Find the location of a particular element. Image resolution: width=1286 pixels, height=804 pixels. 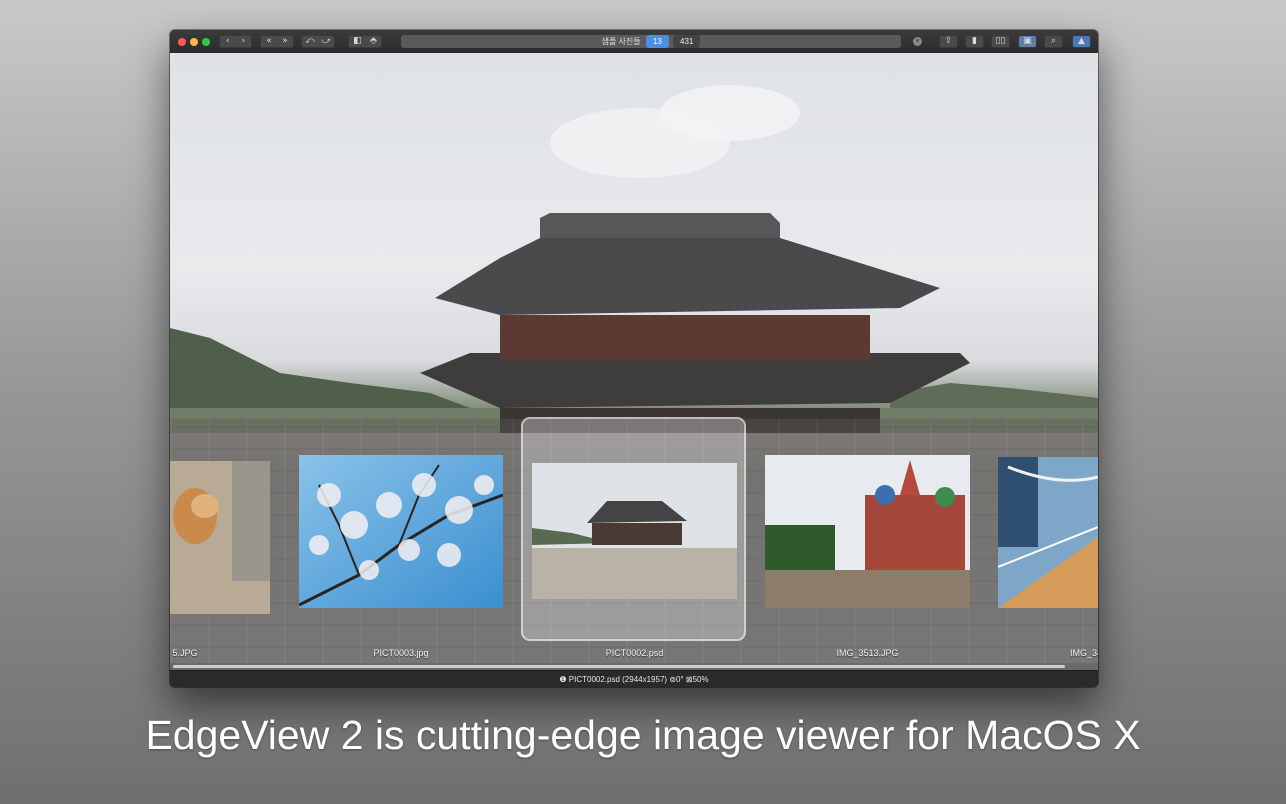

dog-face is located at coordinates (205, 506).